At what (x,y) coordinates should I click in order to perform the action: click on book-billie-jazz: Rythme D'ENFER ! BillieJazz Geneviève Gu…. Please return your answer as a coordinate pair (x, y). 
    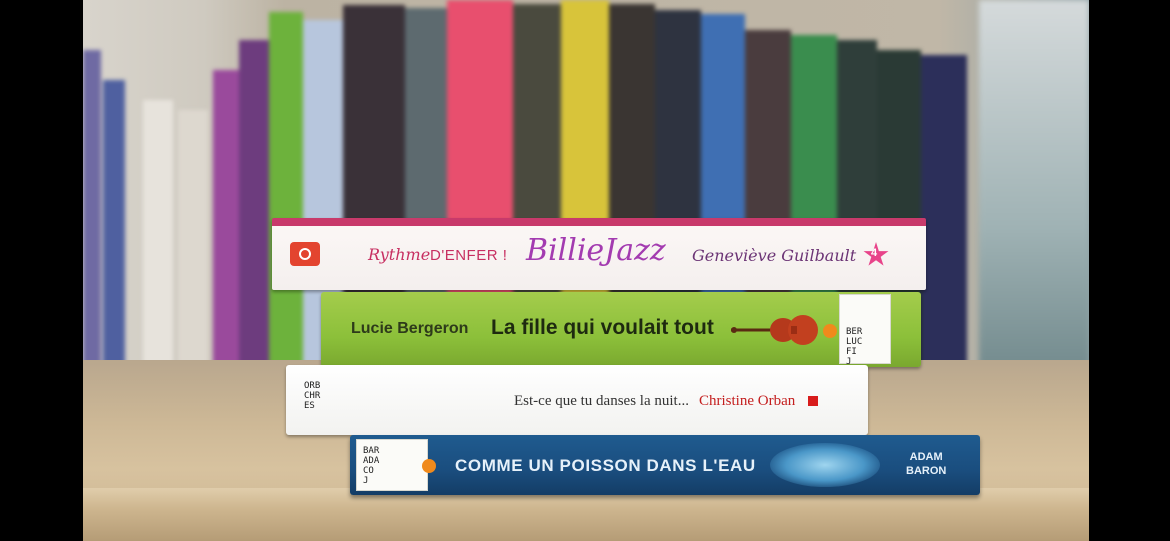
    Looking at the image, I should click on (599, 254).